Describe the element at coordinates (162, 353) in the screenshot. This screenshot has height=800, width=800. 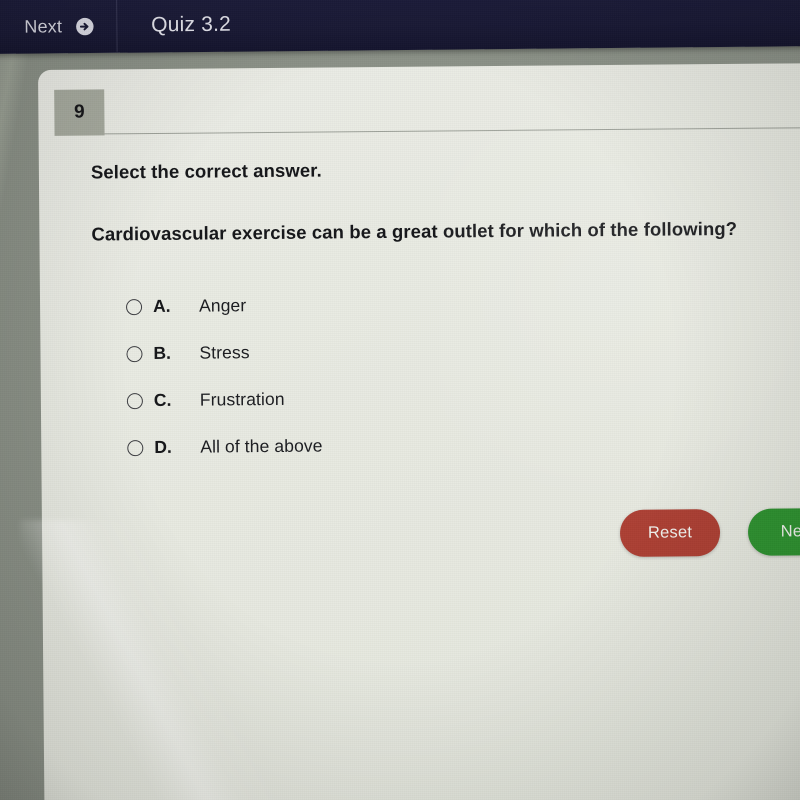
I see `option-letter-b: B.` at that location.